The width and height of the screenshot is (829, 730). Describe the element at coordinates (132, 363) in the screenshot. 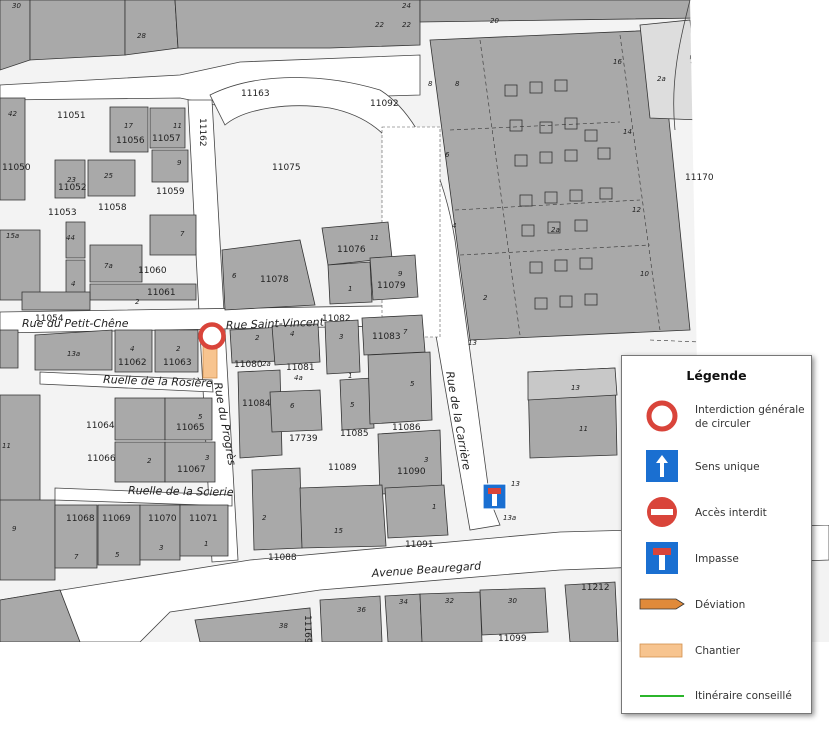

I see `lot-label: 11062` at that location.